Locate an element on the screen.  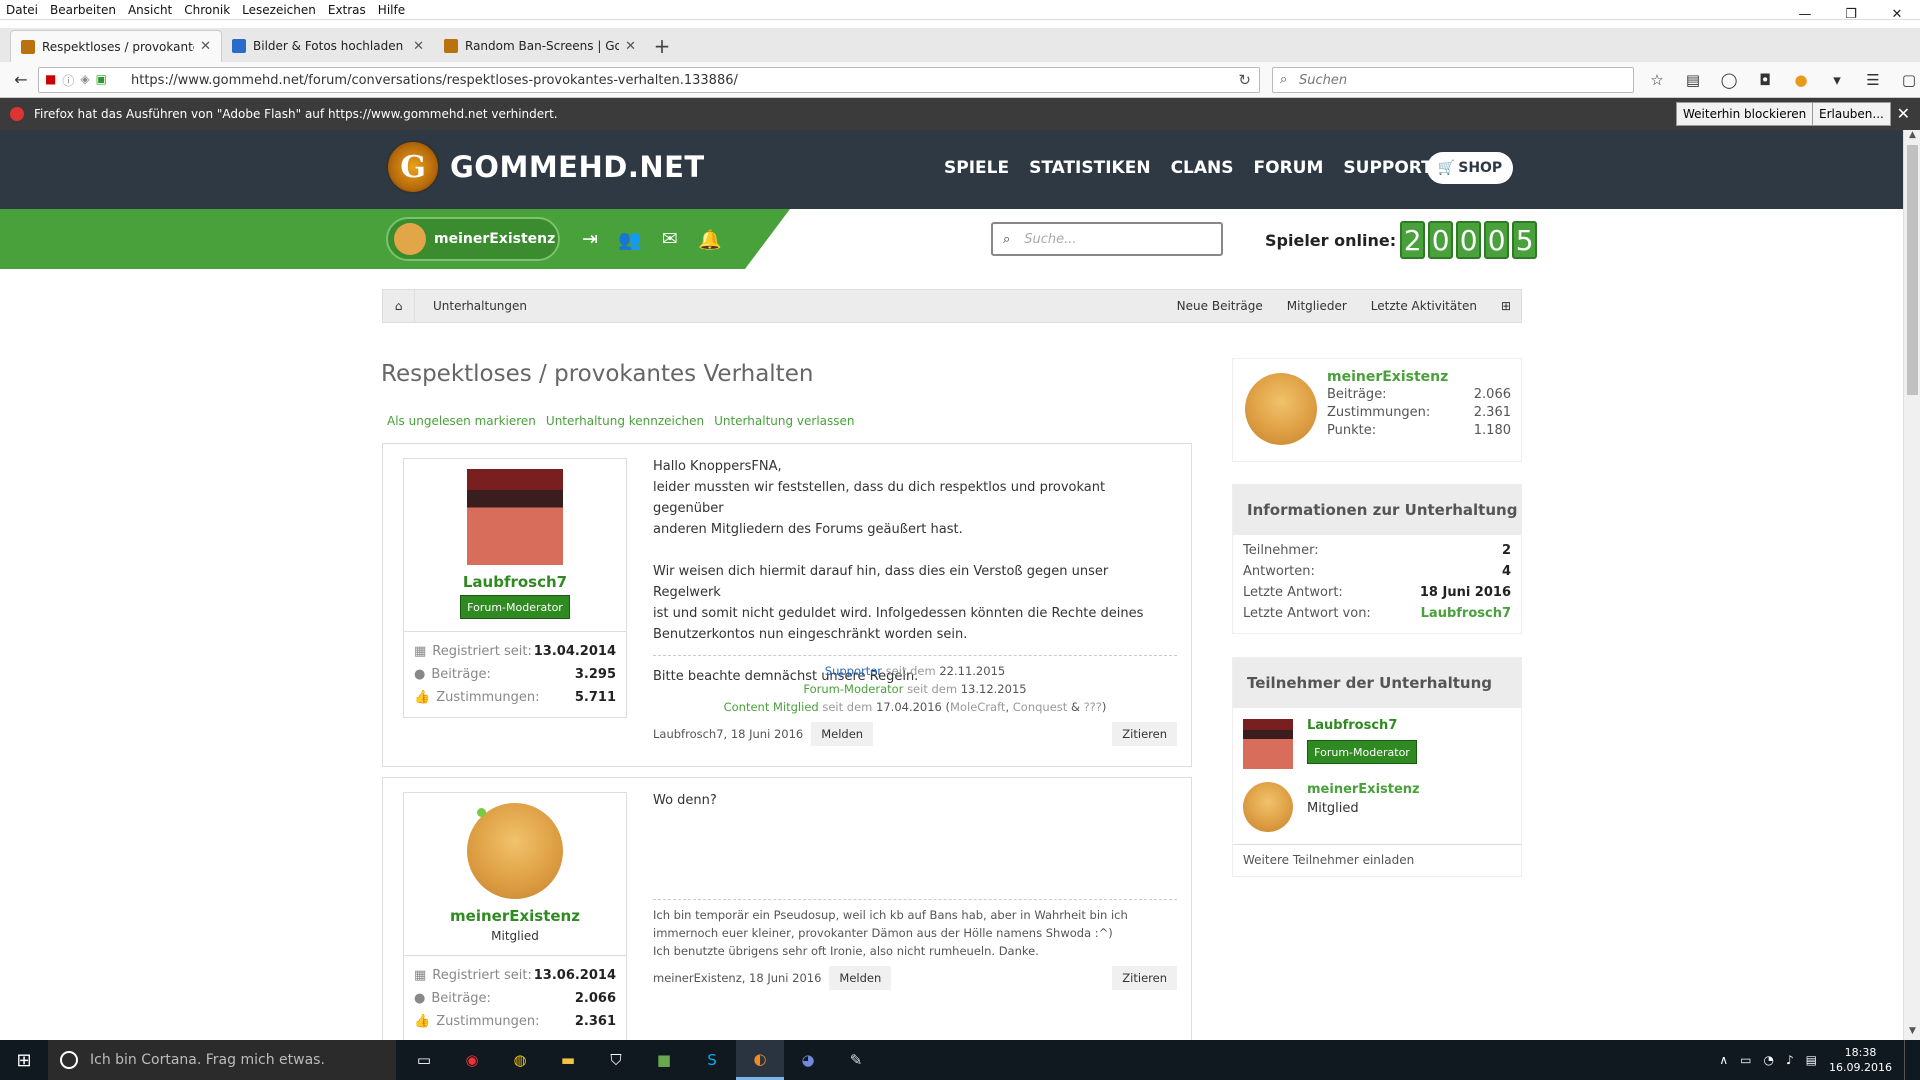
nav-support: SUPPORT is located at coordinates (1387, 168).